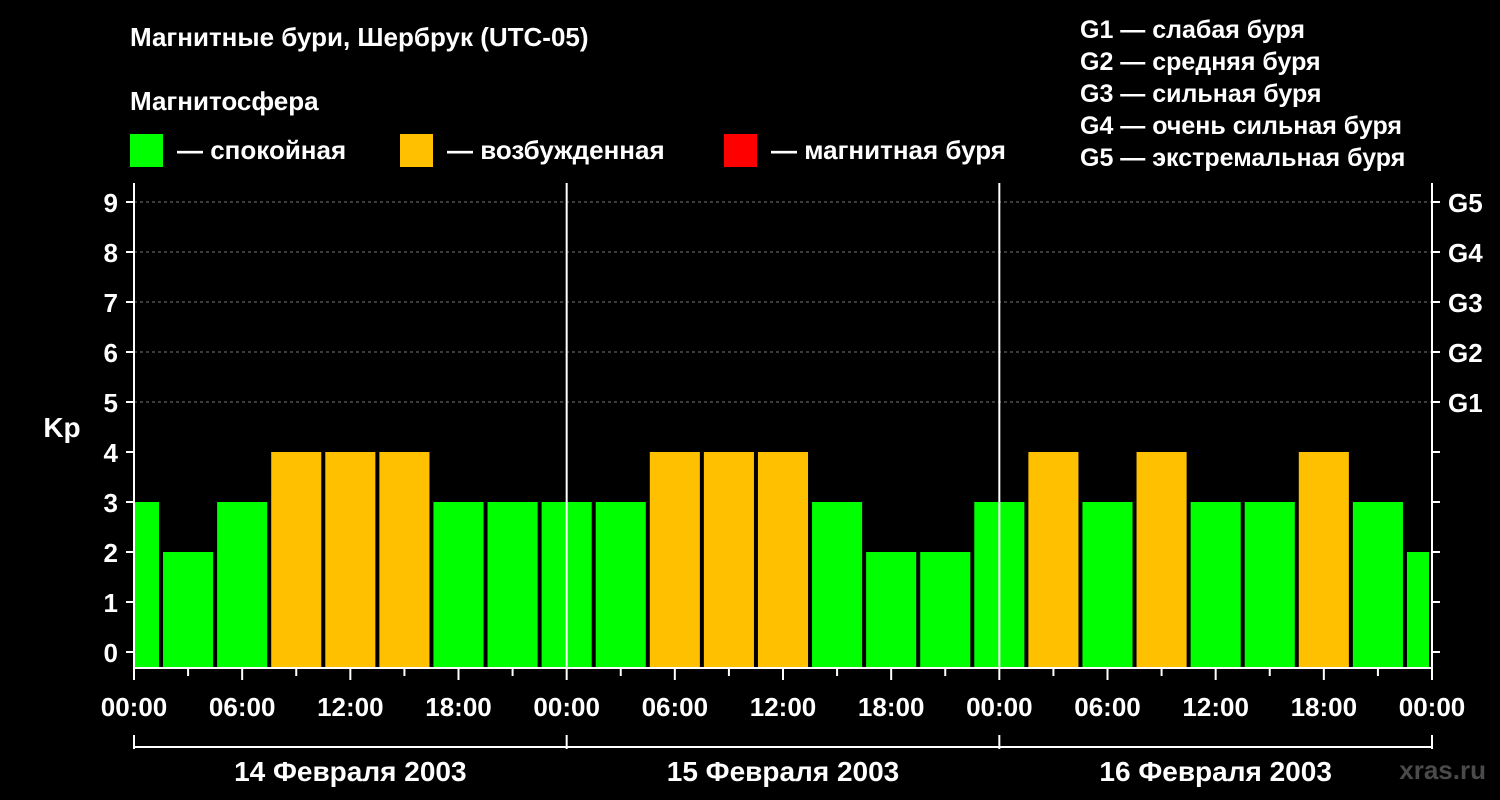  I want to click on y-tick-label: 1, so click(111, 603).